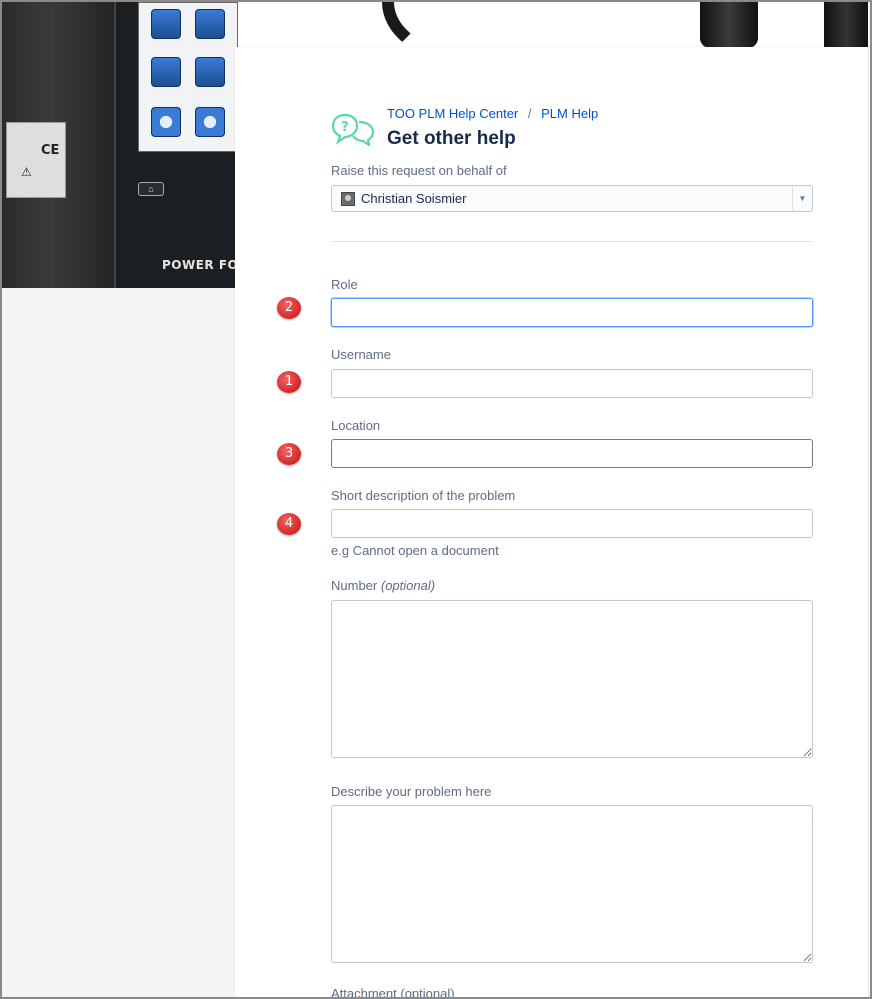 This screenshot has height=999, width=872. What do you see at coordinates (356, 425) in the screenshot?
I see `location-label: Location` at bounding box center [356, 425].